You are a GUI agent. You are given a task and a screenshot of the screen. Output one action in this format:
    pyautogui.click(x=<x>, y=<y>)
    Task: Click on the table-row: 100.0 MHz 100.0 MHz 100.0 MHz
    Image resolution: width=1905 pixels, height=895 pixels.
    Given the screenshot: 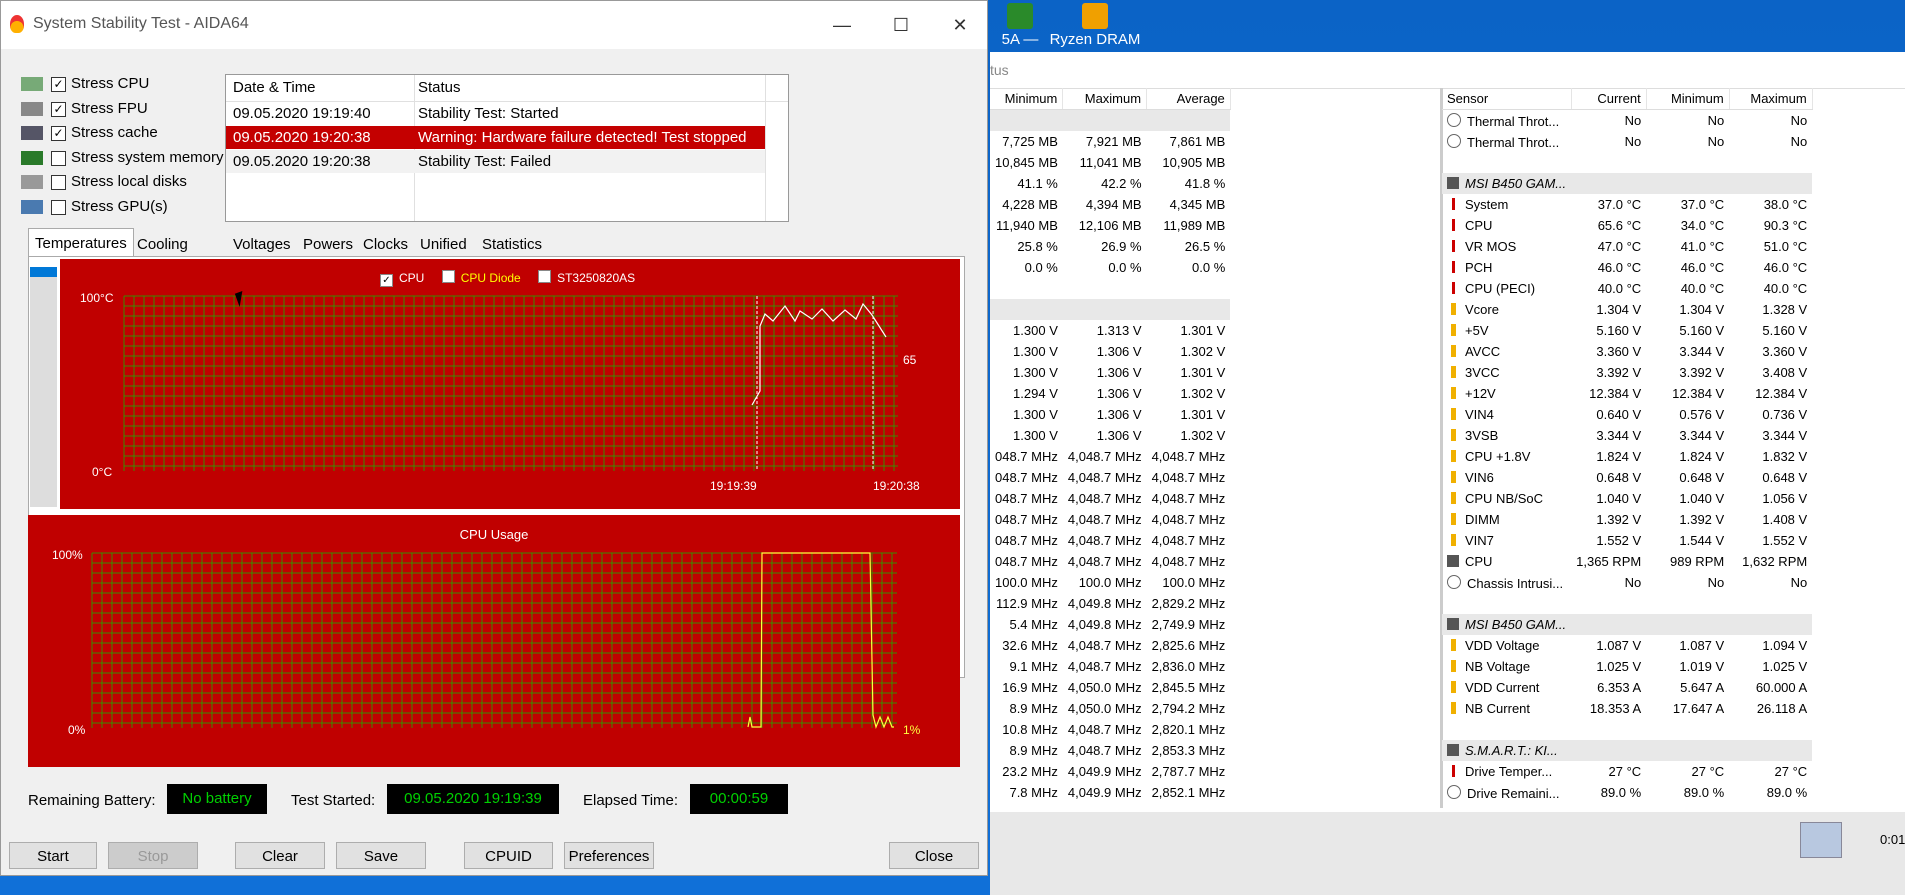 What is the action you would take?
    pyautogui.click(x=1110, y=582)
    